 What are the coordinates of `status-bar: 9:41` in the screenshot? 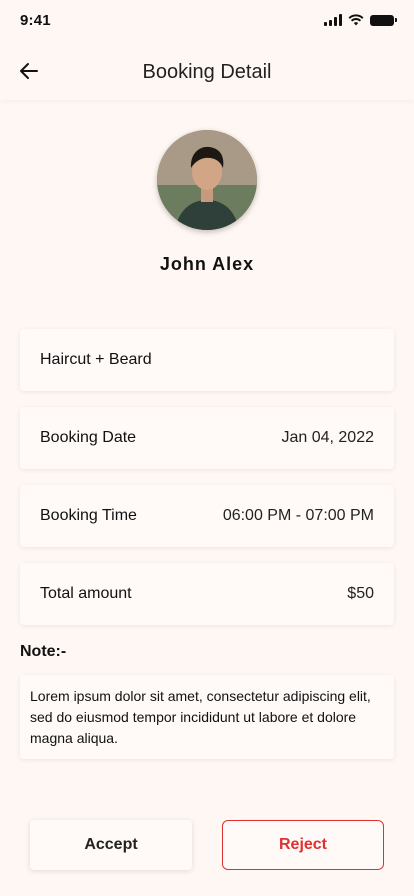 It's located at (207, 22).